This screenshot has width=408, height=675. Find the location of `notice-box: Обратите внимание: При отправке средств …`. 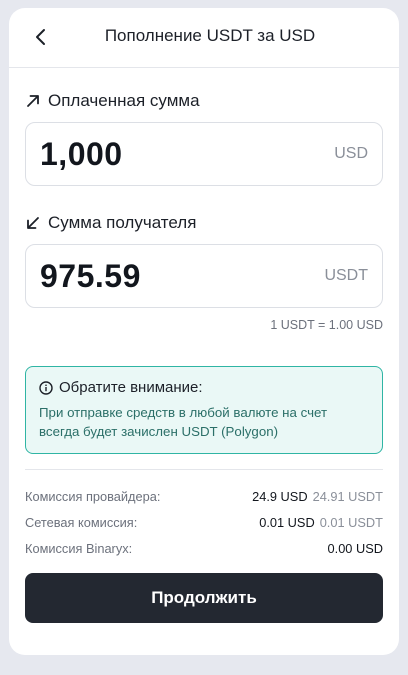

notice-box: Обратите внимание: При отправке средств … is located at coordinates (204, 410).